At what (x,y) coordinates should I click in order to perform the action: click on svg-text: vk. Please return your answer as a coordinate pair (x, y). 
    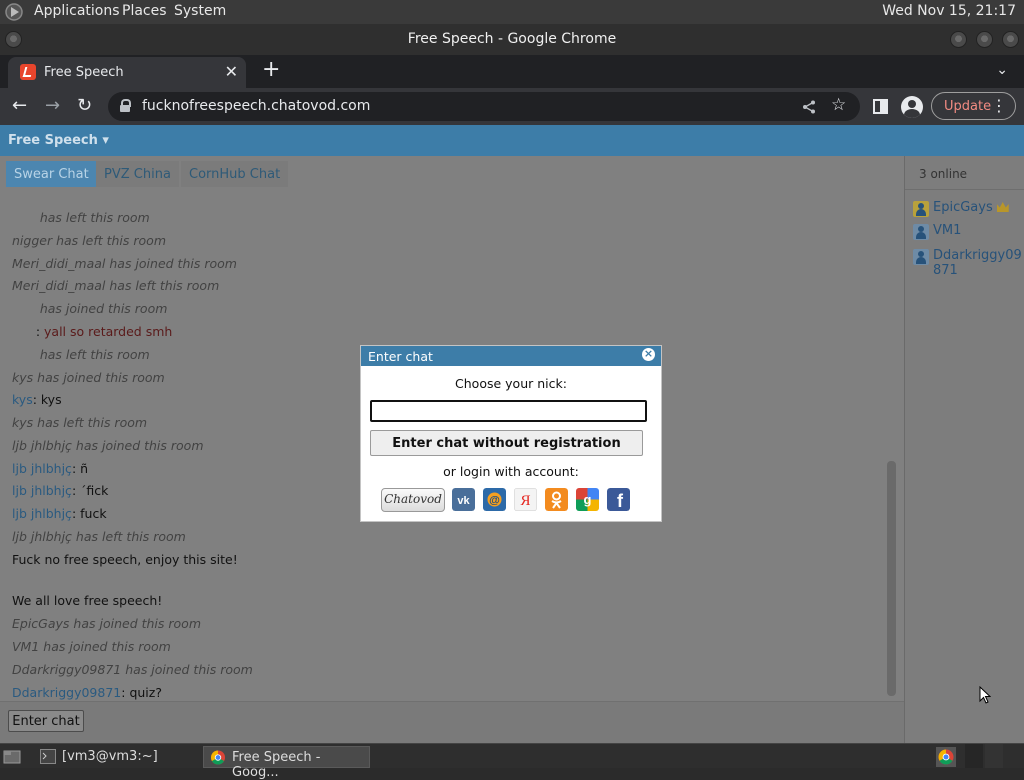
    Looking at the image, I should click on (463, 501).